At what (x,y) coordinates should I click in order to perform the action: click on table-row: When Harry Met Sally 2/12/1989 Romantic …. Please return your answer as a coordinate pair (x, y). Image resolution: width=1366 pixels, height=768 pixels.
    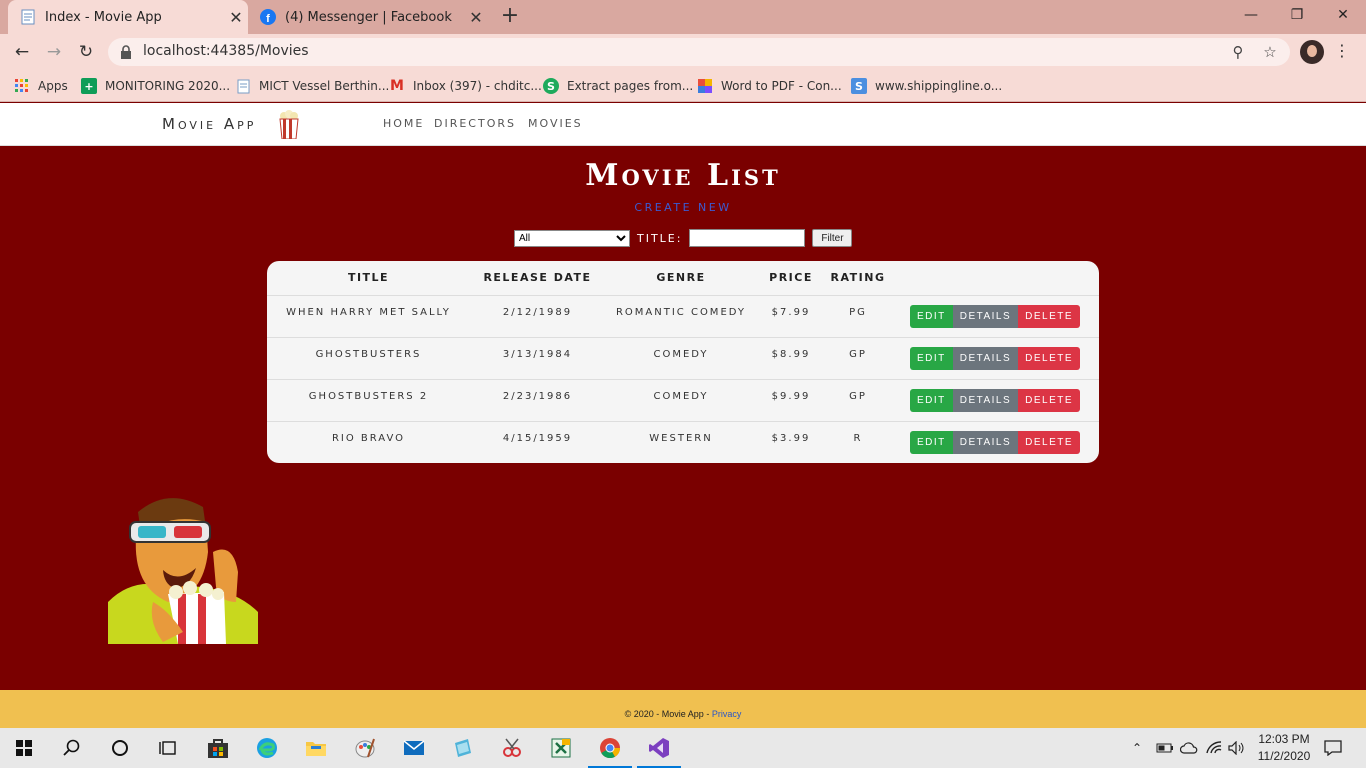
    Looking at the image, I should click on (683, 316).